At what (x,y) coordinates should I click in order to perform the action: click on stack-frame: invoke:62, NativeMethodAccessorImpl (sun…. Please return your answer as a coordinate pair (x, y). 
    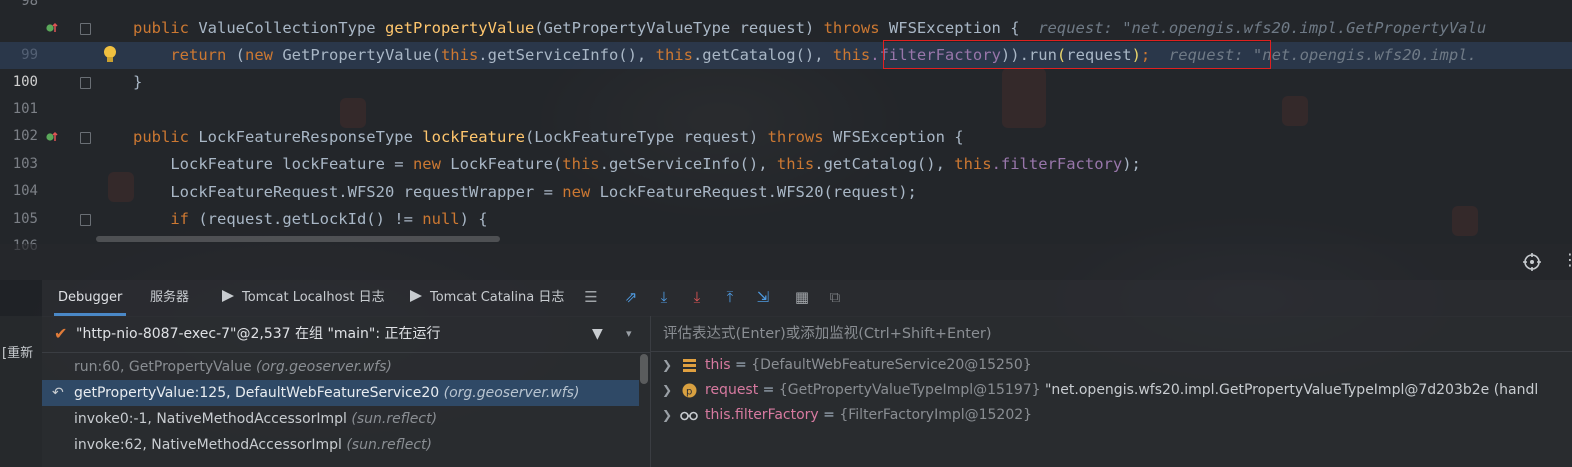
    Looking at the image, I should click on (340, 445).